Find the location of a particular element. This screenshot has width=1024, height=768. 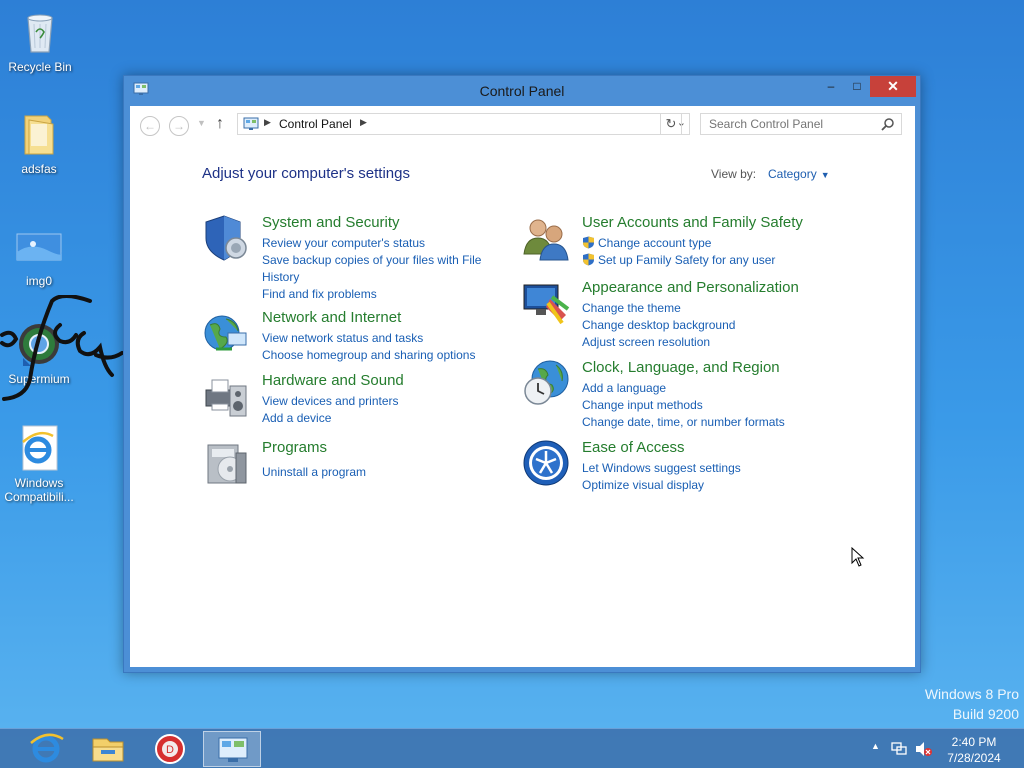

link-add-language: Add a language is located at coordinates (702, 388).